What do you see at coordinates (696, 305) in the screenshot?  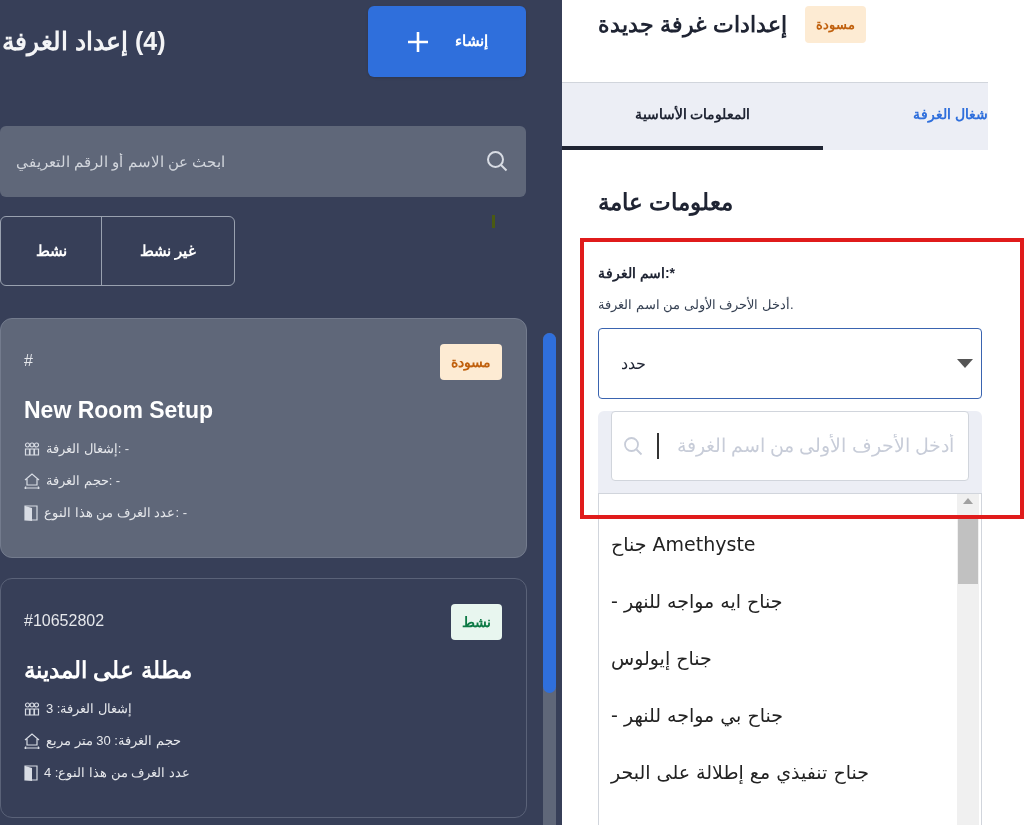 I see `field-hint: أدخل الأحرف الأولى من اسم الغرفة.` at bounding box center [696, 305].